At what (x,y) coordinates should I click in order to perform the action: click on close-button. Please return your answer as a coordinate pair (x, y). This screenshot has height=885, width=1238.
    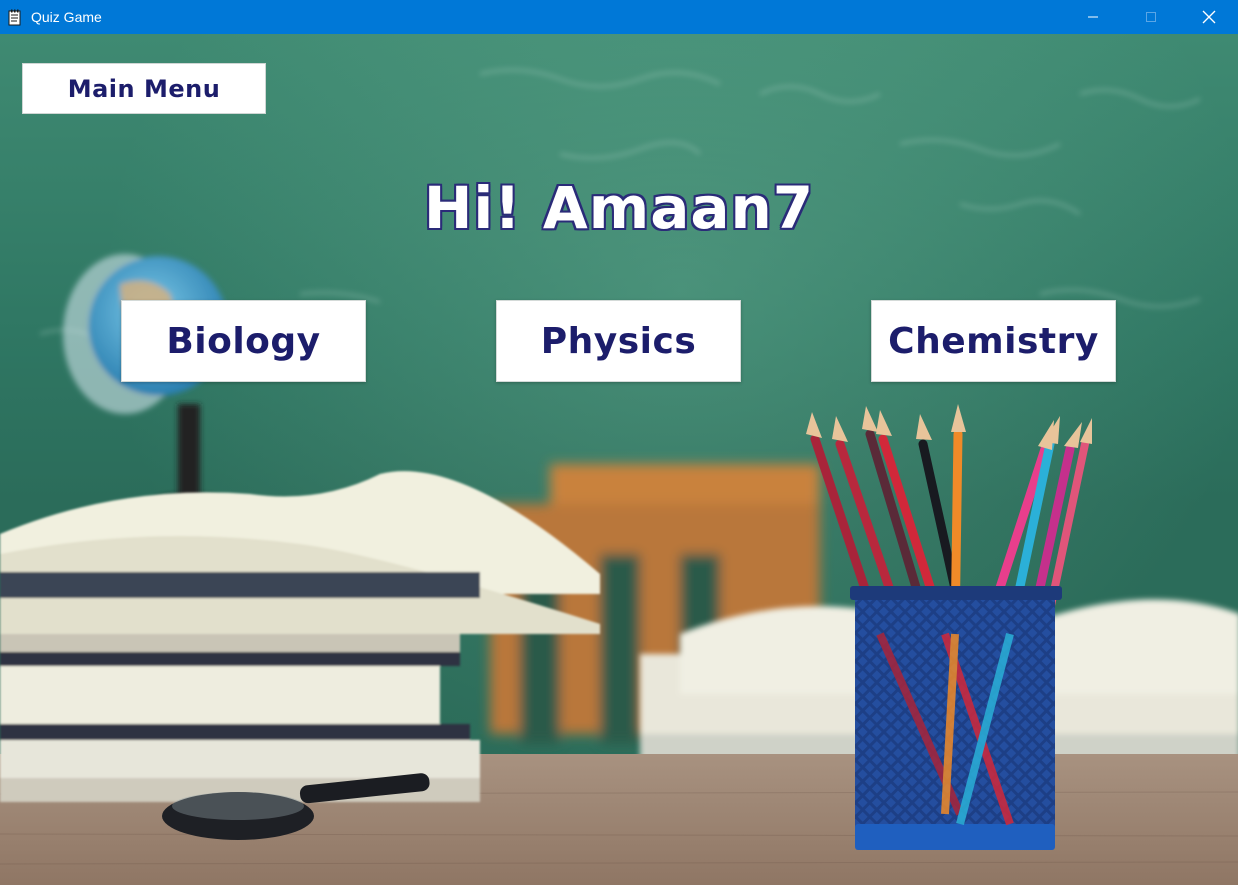
    Looking at the image, I should click on (1209, 17).